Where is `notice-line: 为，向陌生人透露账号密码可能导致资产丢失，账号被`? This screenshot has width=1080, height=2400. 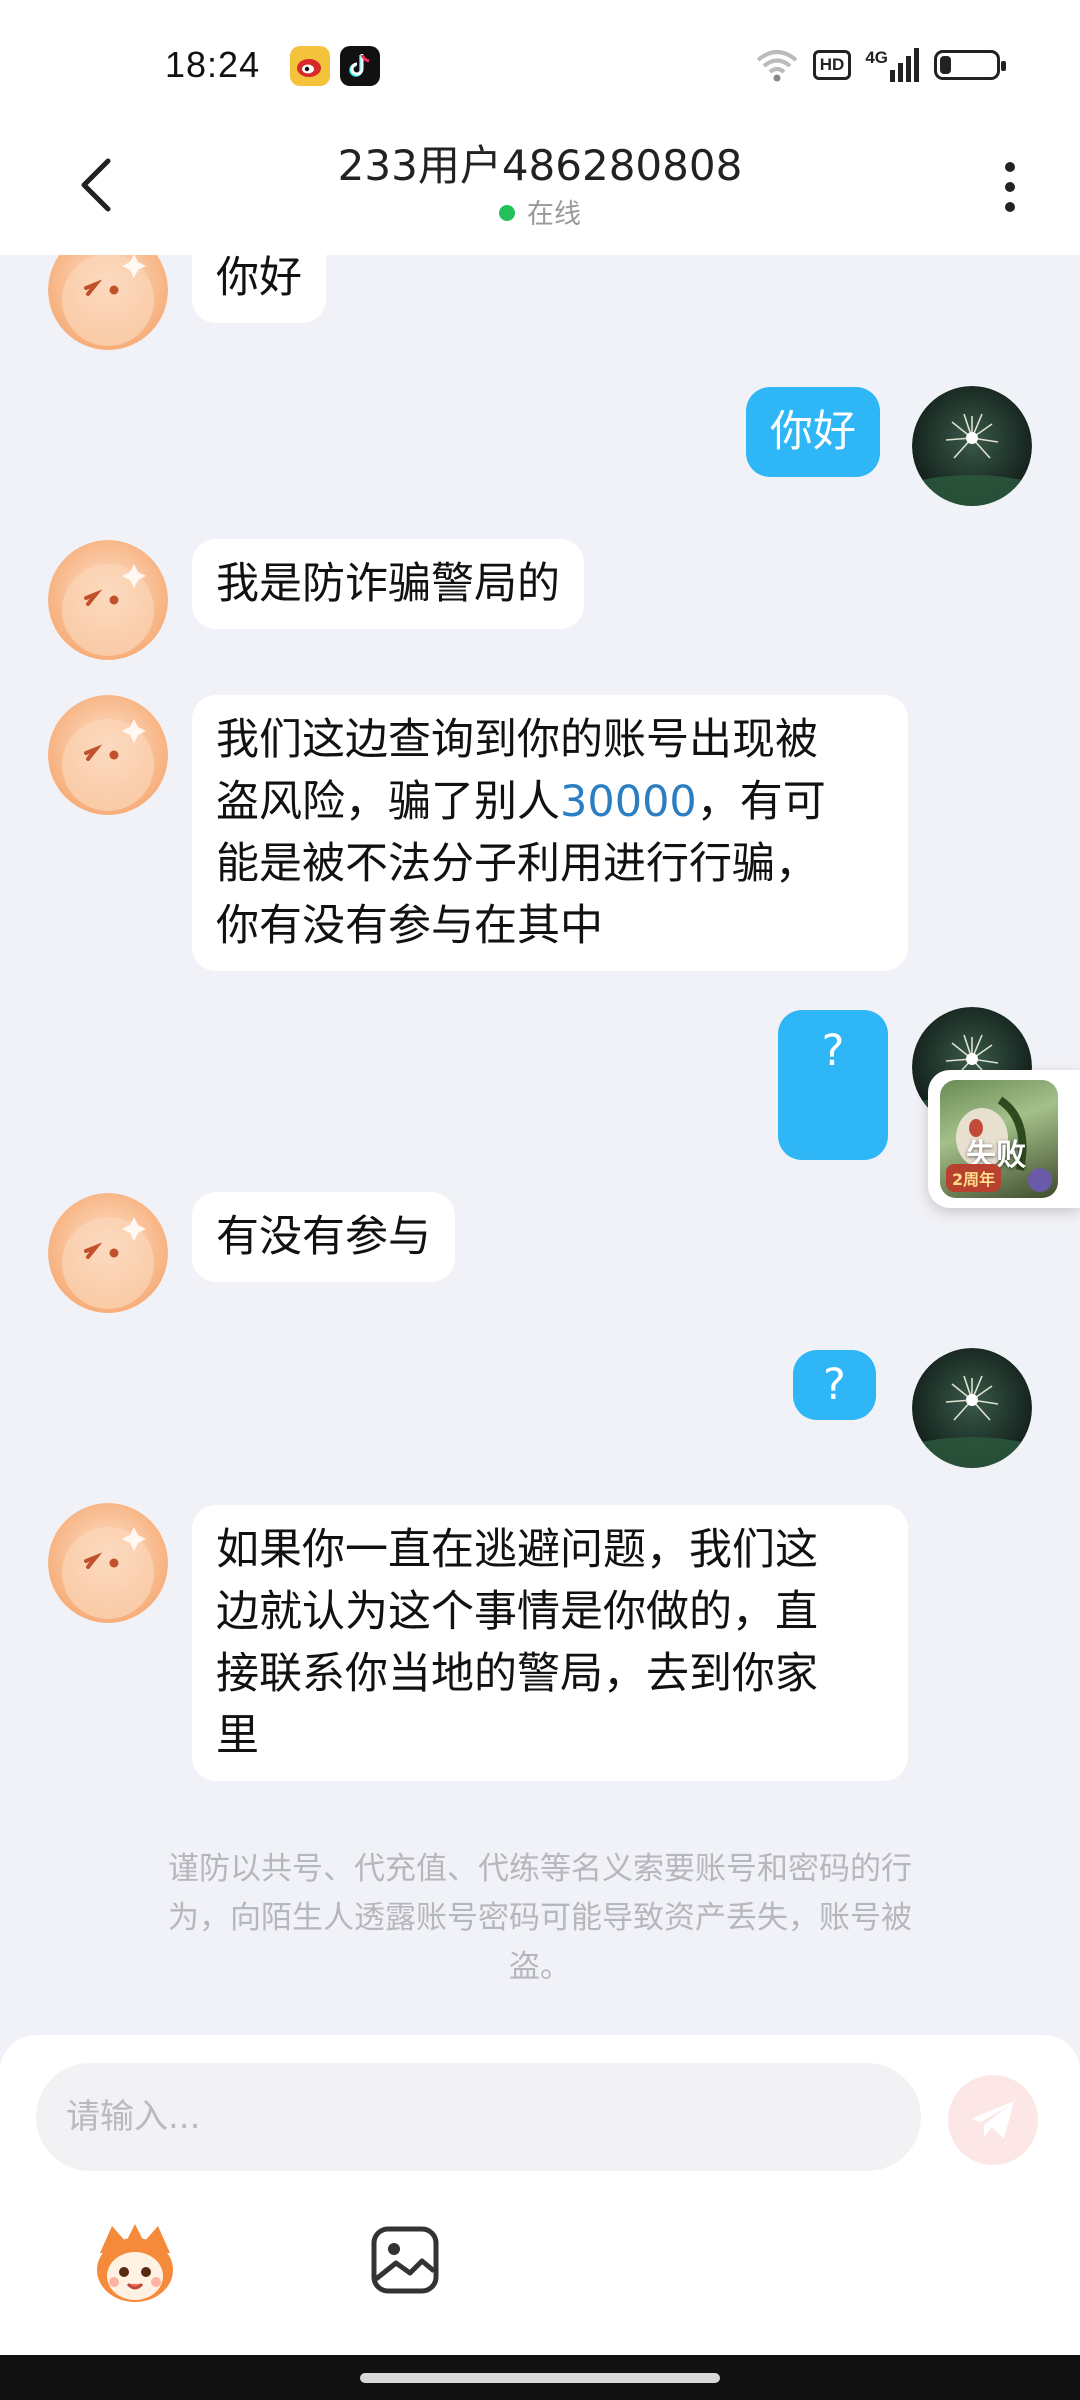 notice-line: 为，向陌生人透露账号密码可能导致资产丢失，账号被 is located at coordinates (540, 1918).